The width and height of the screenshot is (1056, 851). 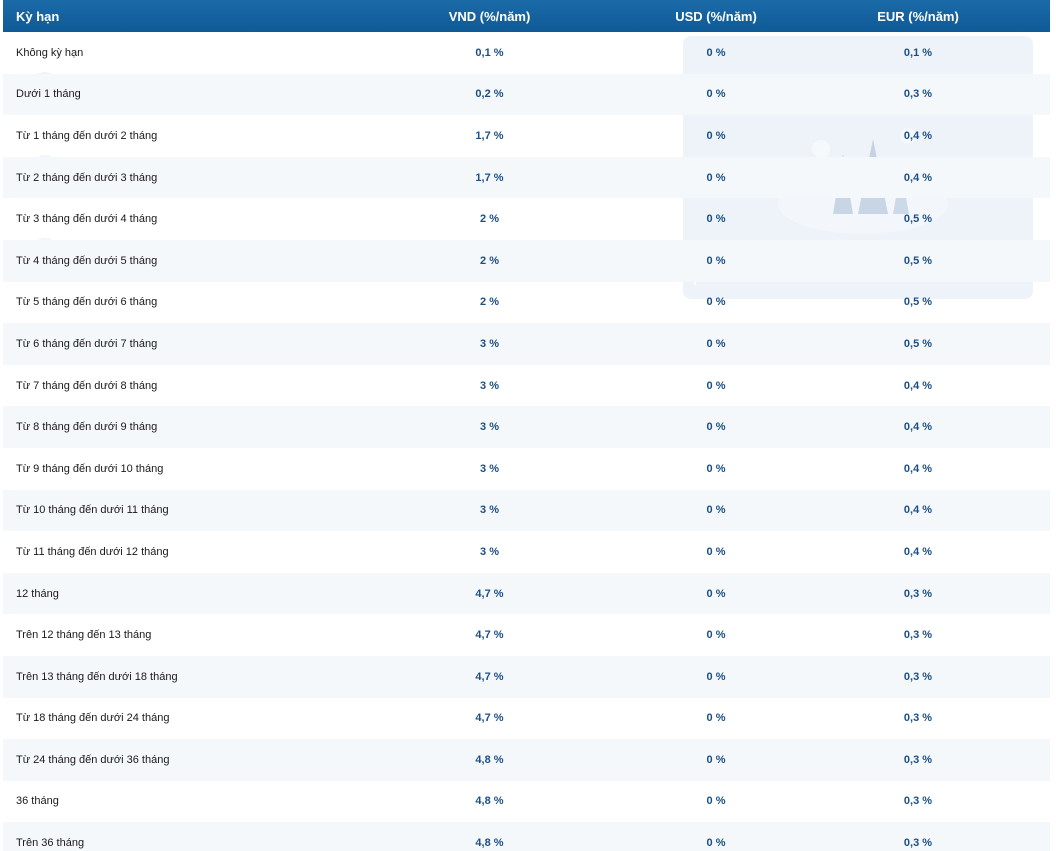 I want to click on vnd-rate-cell: 0,1 %, so click(x=489, y=52).